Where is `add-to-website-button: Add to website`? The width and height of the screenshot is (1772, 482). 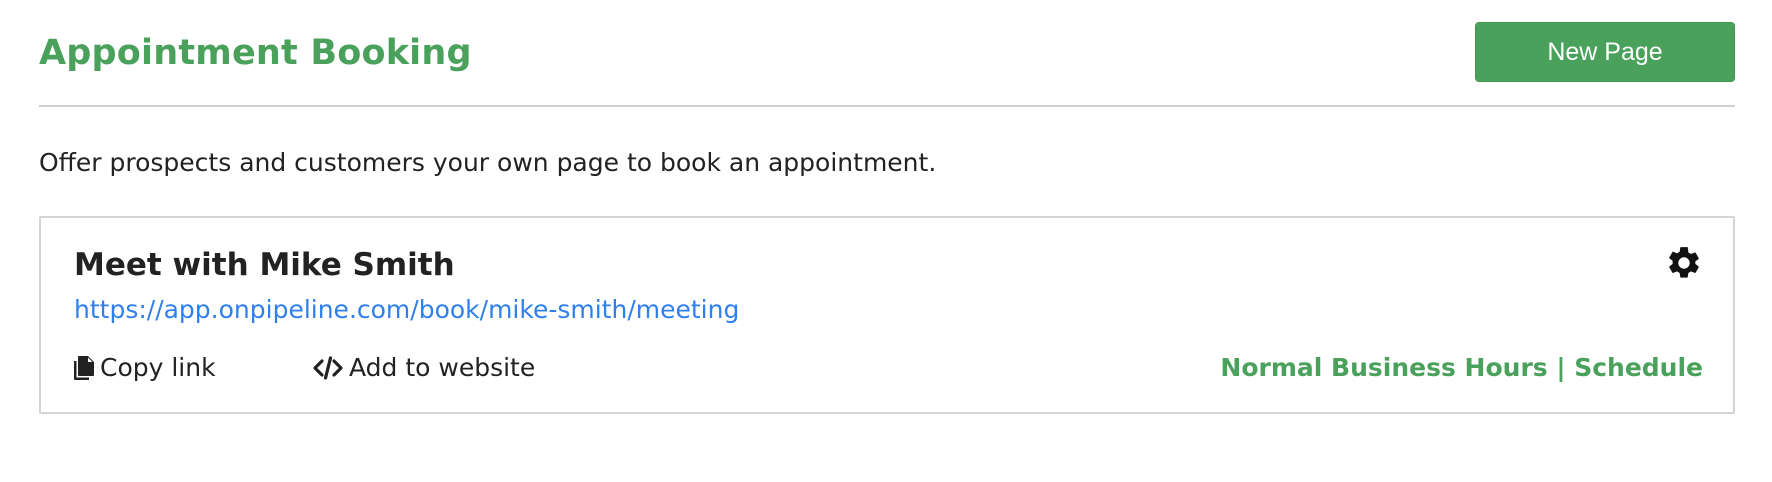 add-to-website-button: Add to website is located at coordinates (424, 367).